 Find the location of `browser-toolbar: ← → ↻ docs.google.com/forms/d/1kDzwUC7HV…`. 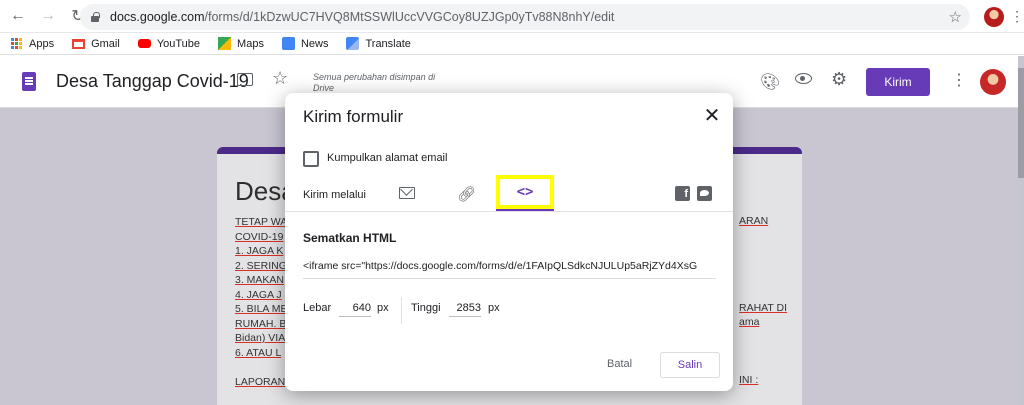

browser-toolbar: ← → ↻ docs.google.com/forms/d/1kDzwUC7HV… is located at coordinates (512, 16).